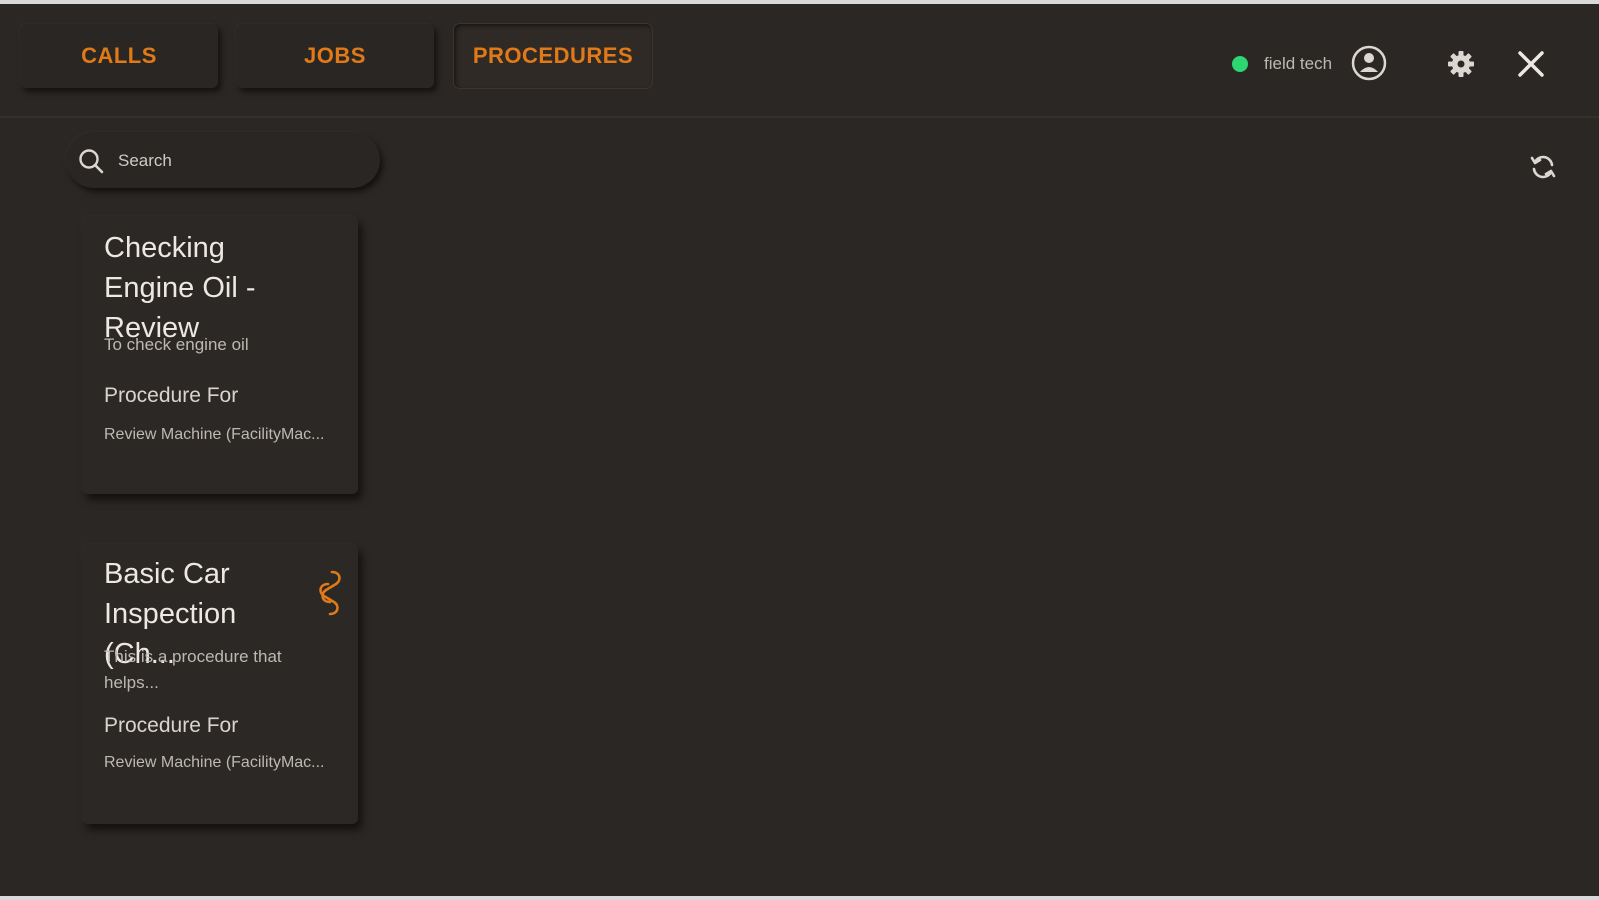 The height and width of the screenshot is (900, 1599). I want to click on refresh-icon, so click(1543, 167).